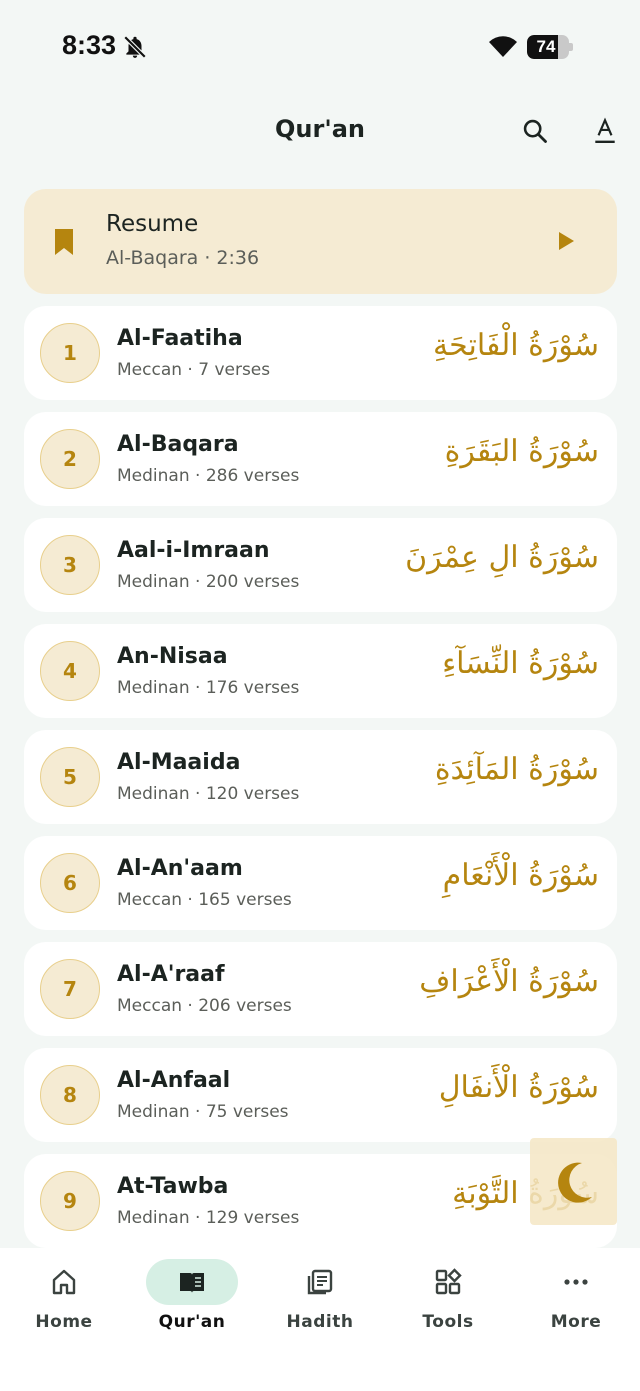 Image resolution: width=640 pixels, height=1391 pixels. I want to click on bottom-navigation: Home Qur'an Hadith Tools More, so click(320, 1319).